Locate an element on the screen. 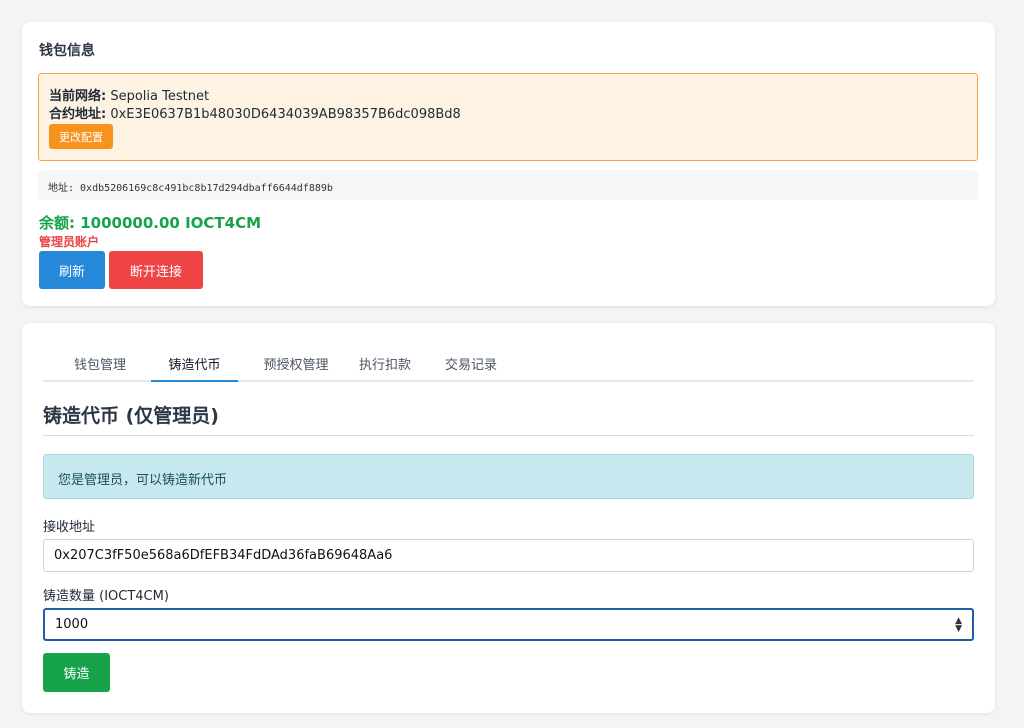 The height and width of the screenshot is (728, 1024). recipient-address-input is located at coordinates (508, 555).